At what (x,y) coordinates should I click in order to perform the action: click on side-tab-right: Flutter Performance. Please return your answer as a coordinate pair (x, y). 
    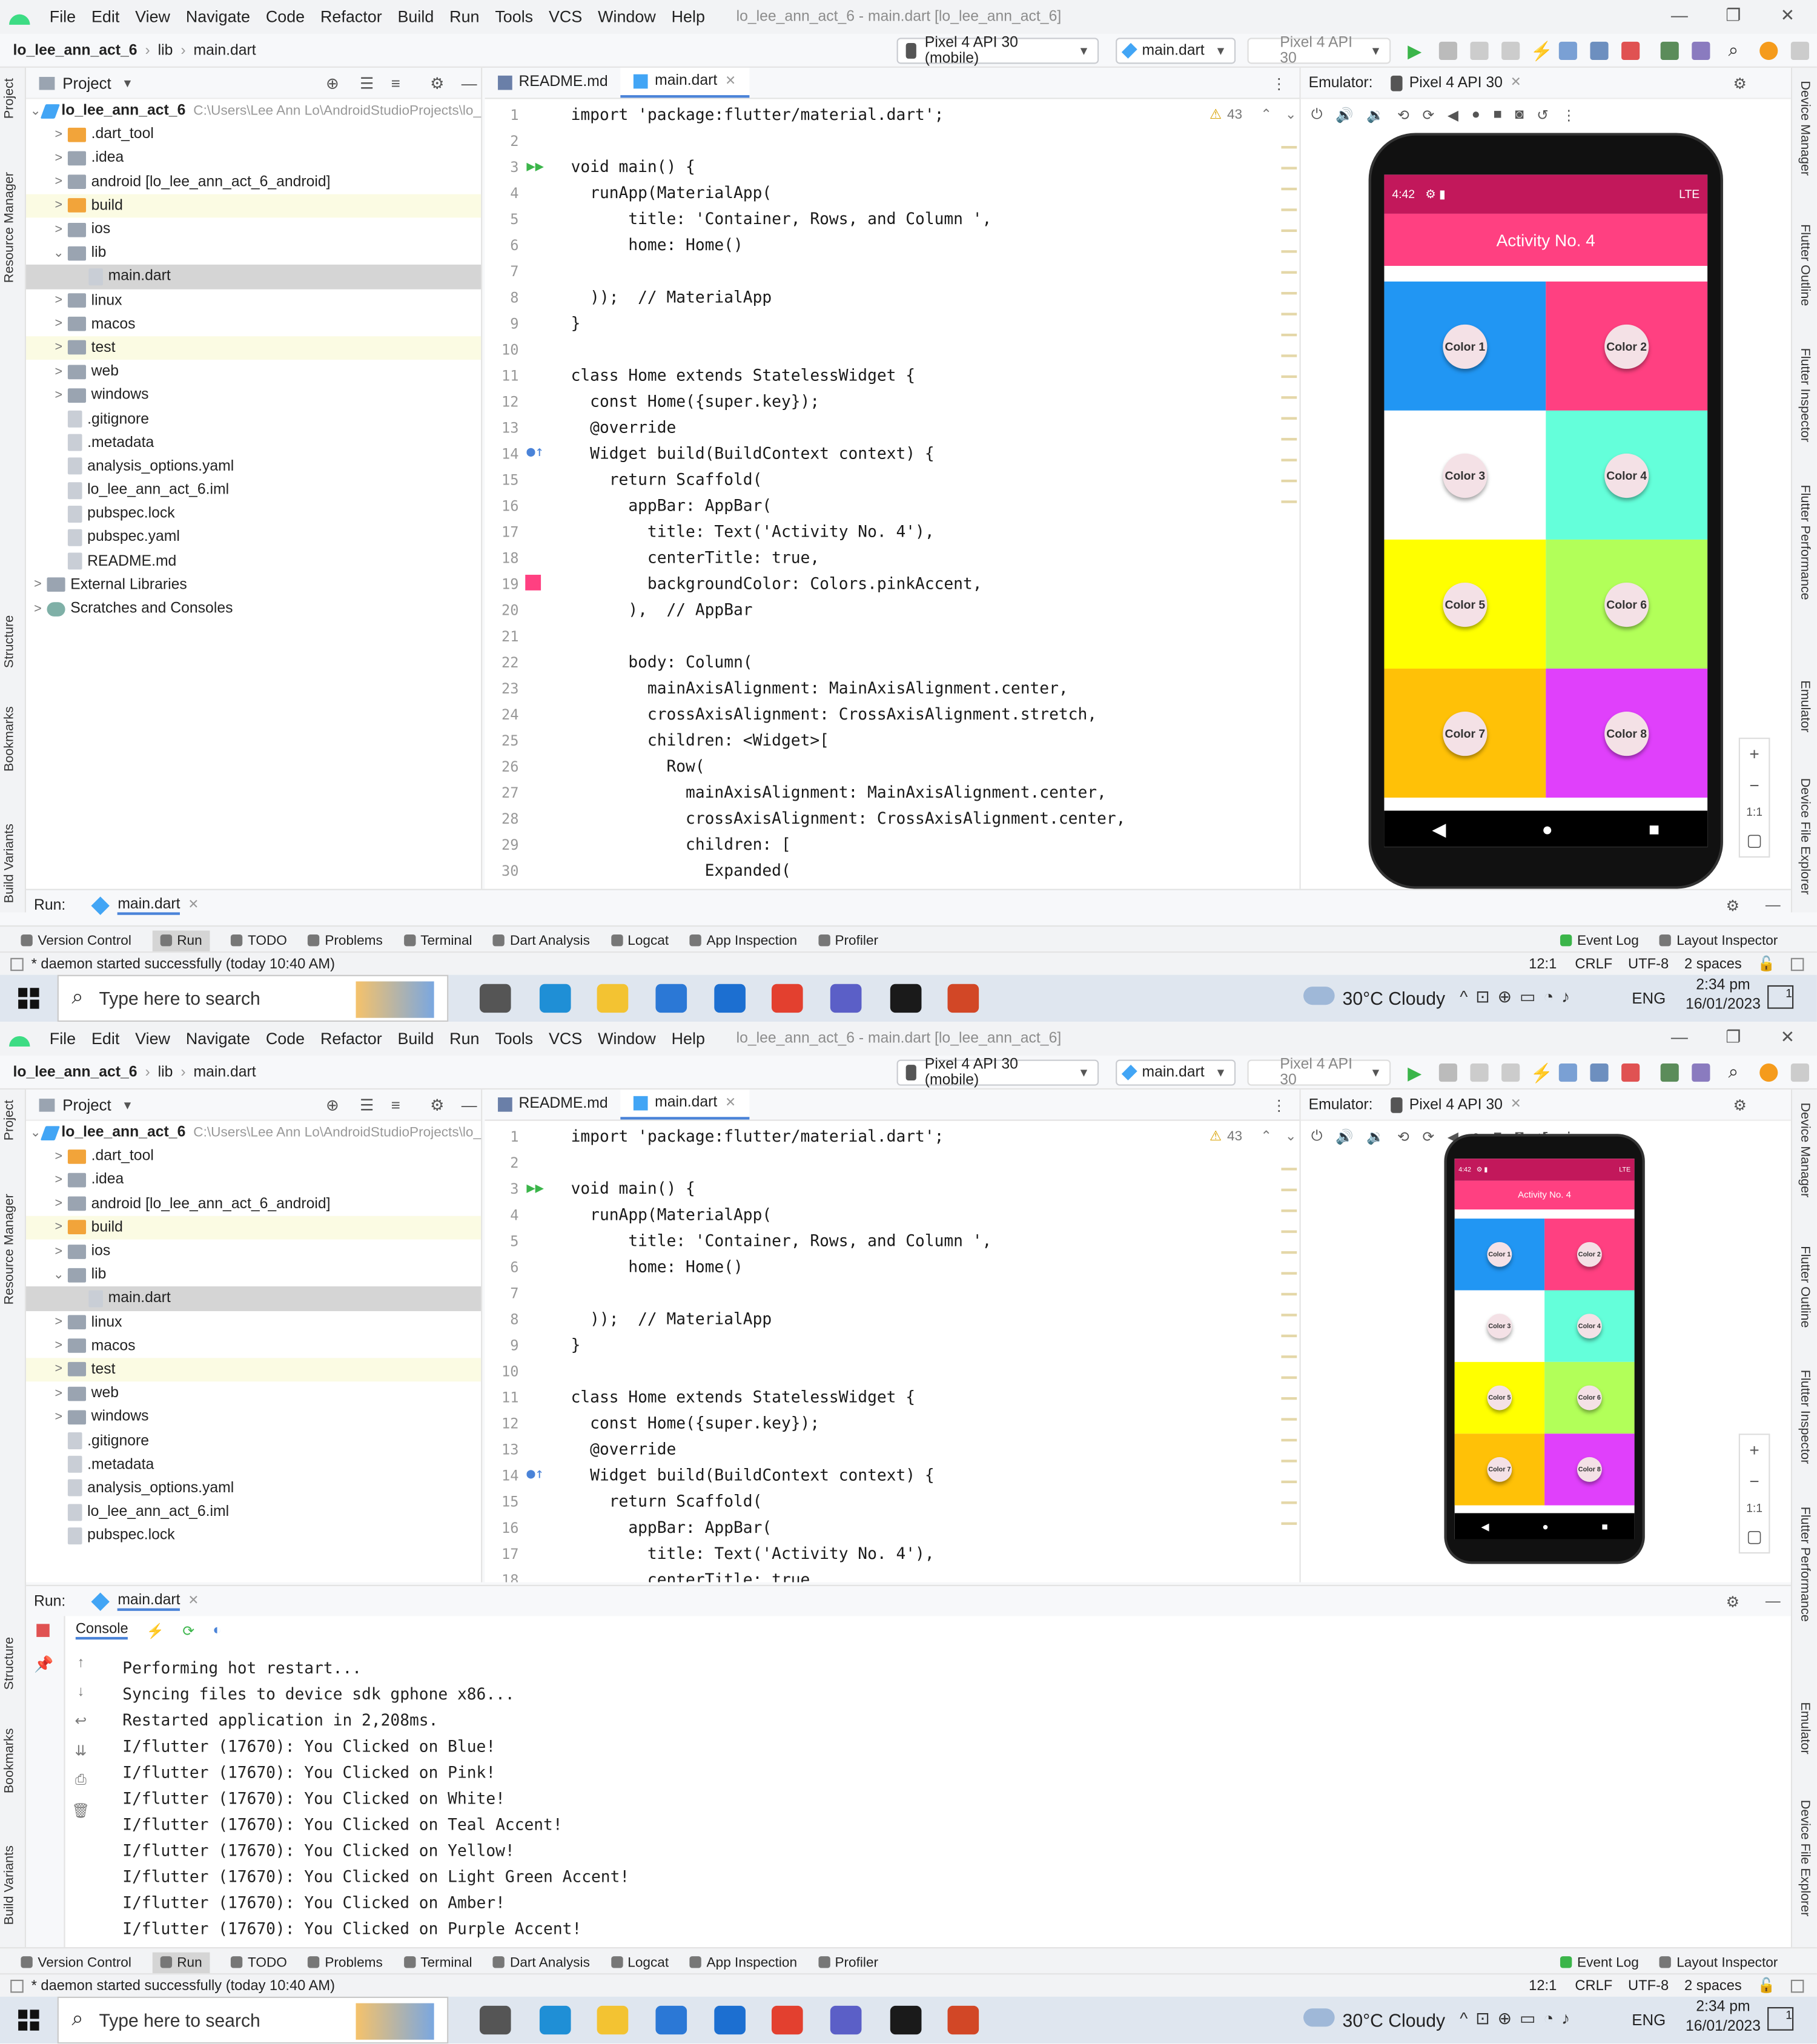
    Looking at the image, I should click on (1805, 1564).